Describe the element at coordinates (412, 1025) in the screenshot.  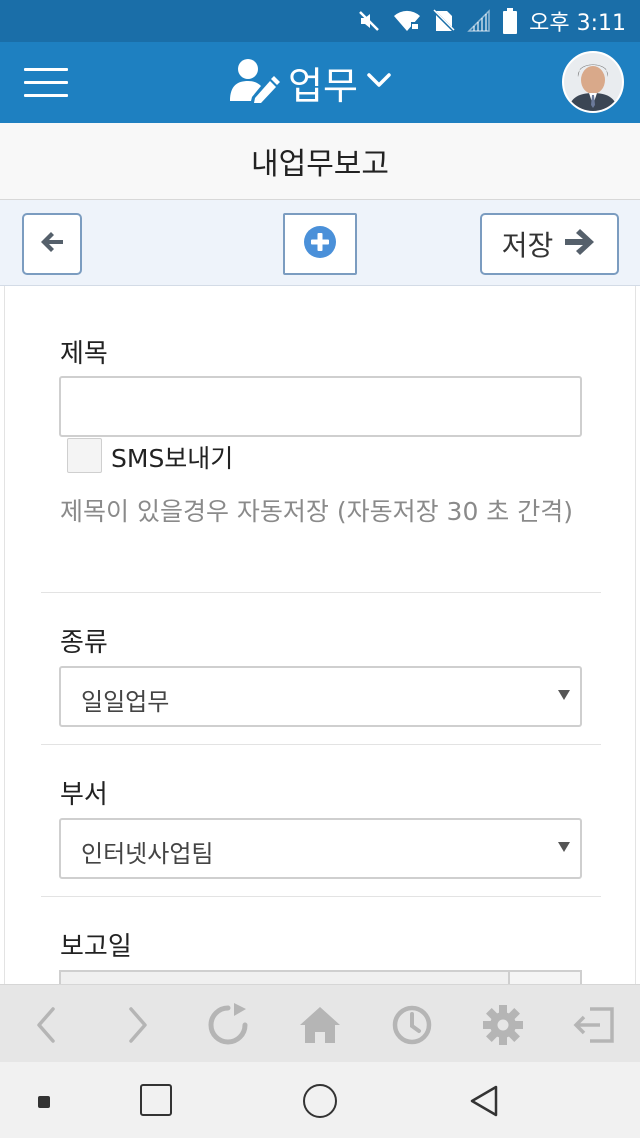
I see `history-icon` at that location.